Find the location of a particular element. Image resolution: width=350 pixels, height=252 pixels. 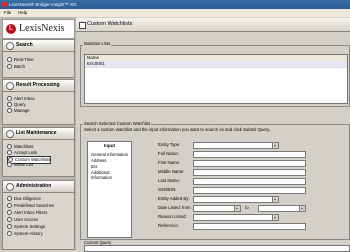

window-title: LexisNexis® Bridger Insight™ XG is located at coordinates (43, 4).